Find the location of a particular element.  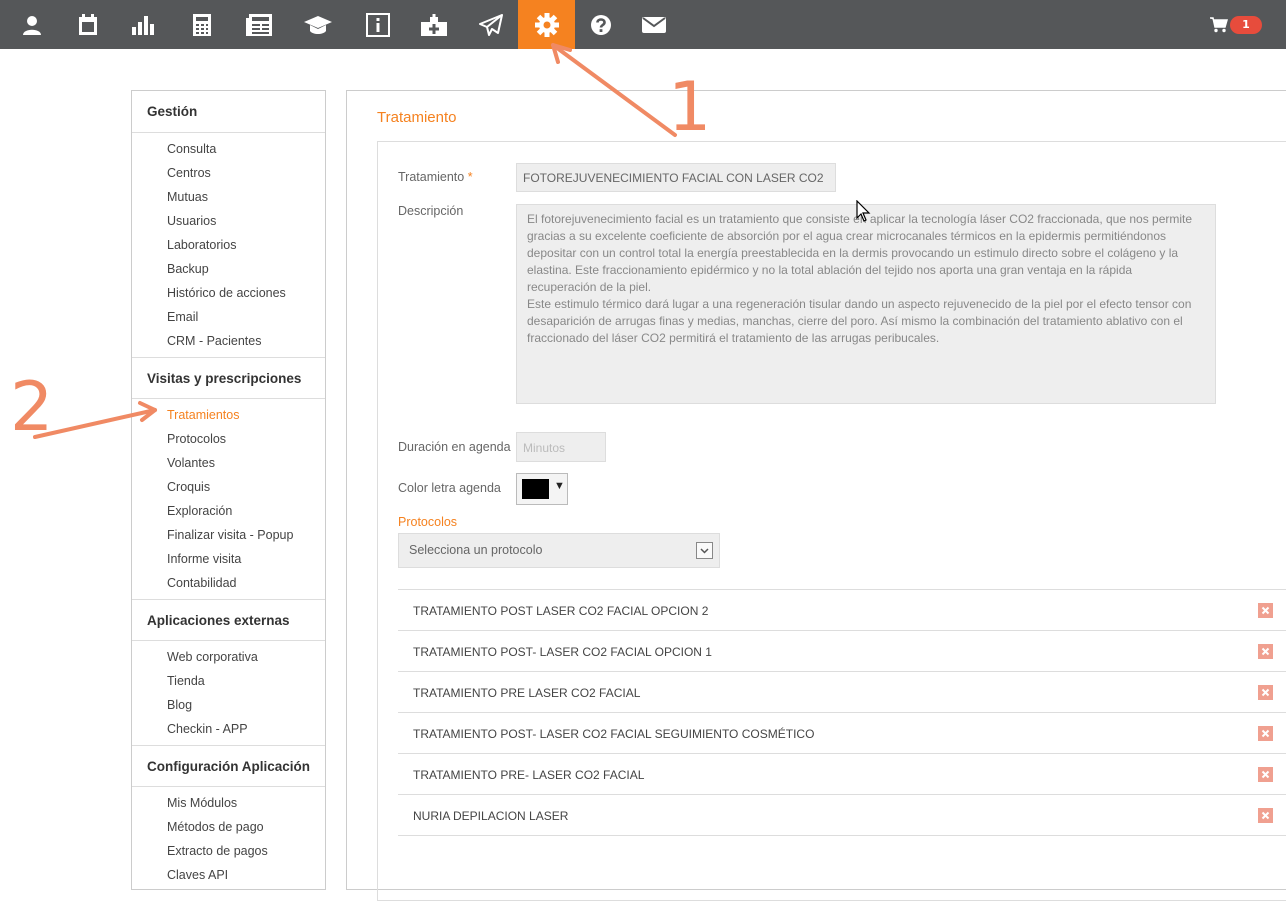

sidebar-item: Mutuas is located at coordinates (228, 197).